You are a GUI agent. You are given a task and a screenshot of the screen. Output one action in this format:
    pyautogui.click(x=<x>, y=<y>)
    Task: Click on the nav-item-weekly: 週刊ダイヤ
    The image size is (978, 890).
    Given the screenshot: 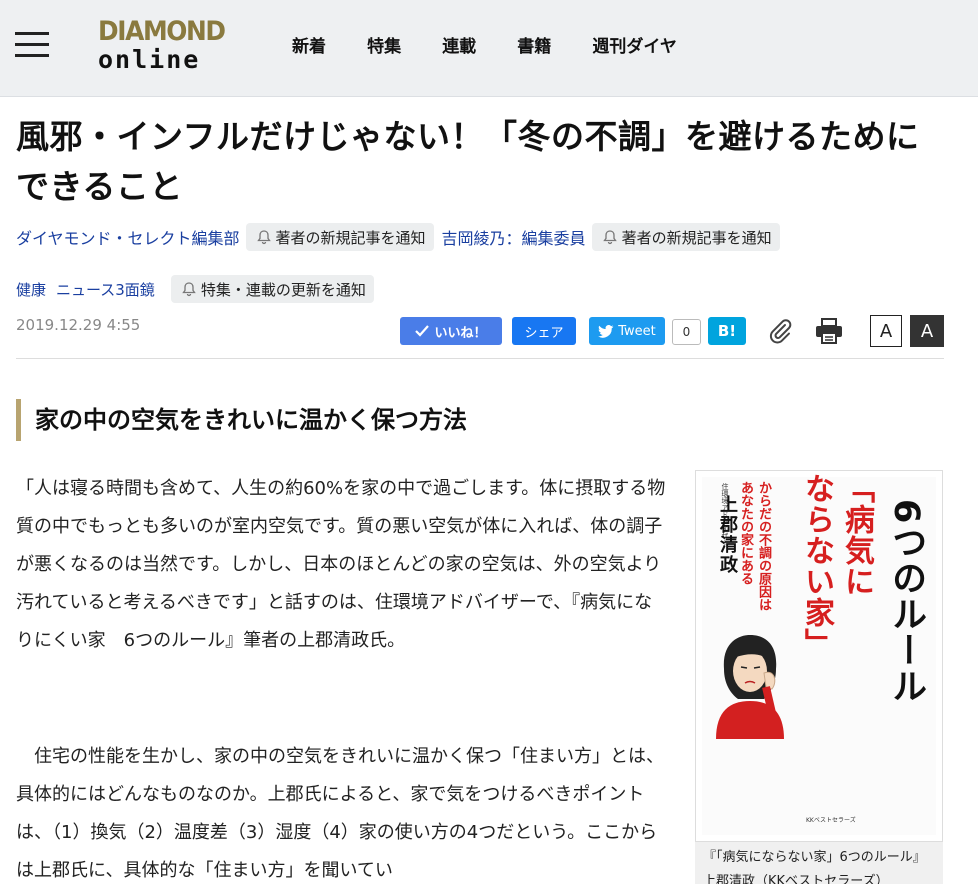 What is the action you would take?
    pyautogui.click(x=634, y=44)
    